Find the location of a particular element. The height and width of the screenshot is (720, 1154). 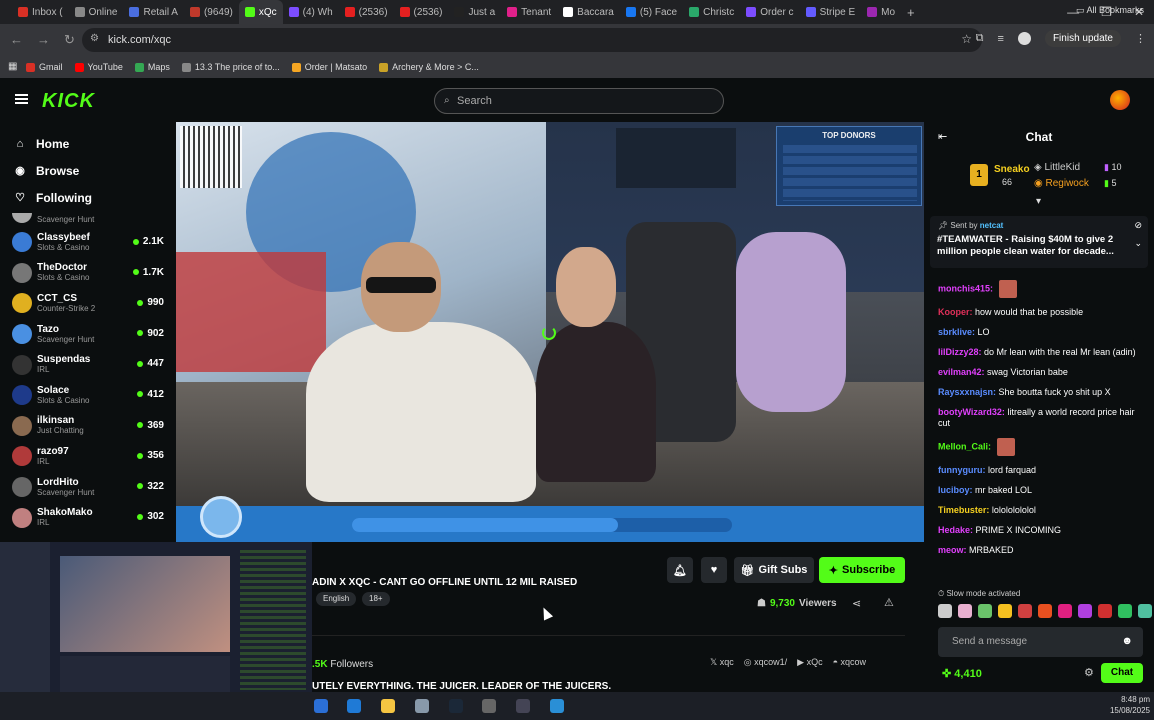

browser-tab: (5) Face is located at coordinates (651, 12).